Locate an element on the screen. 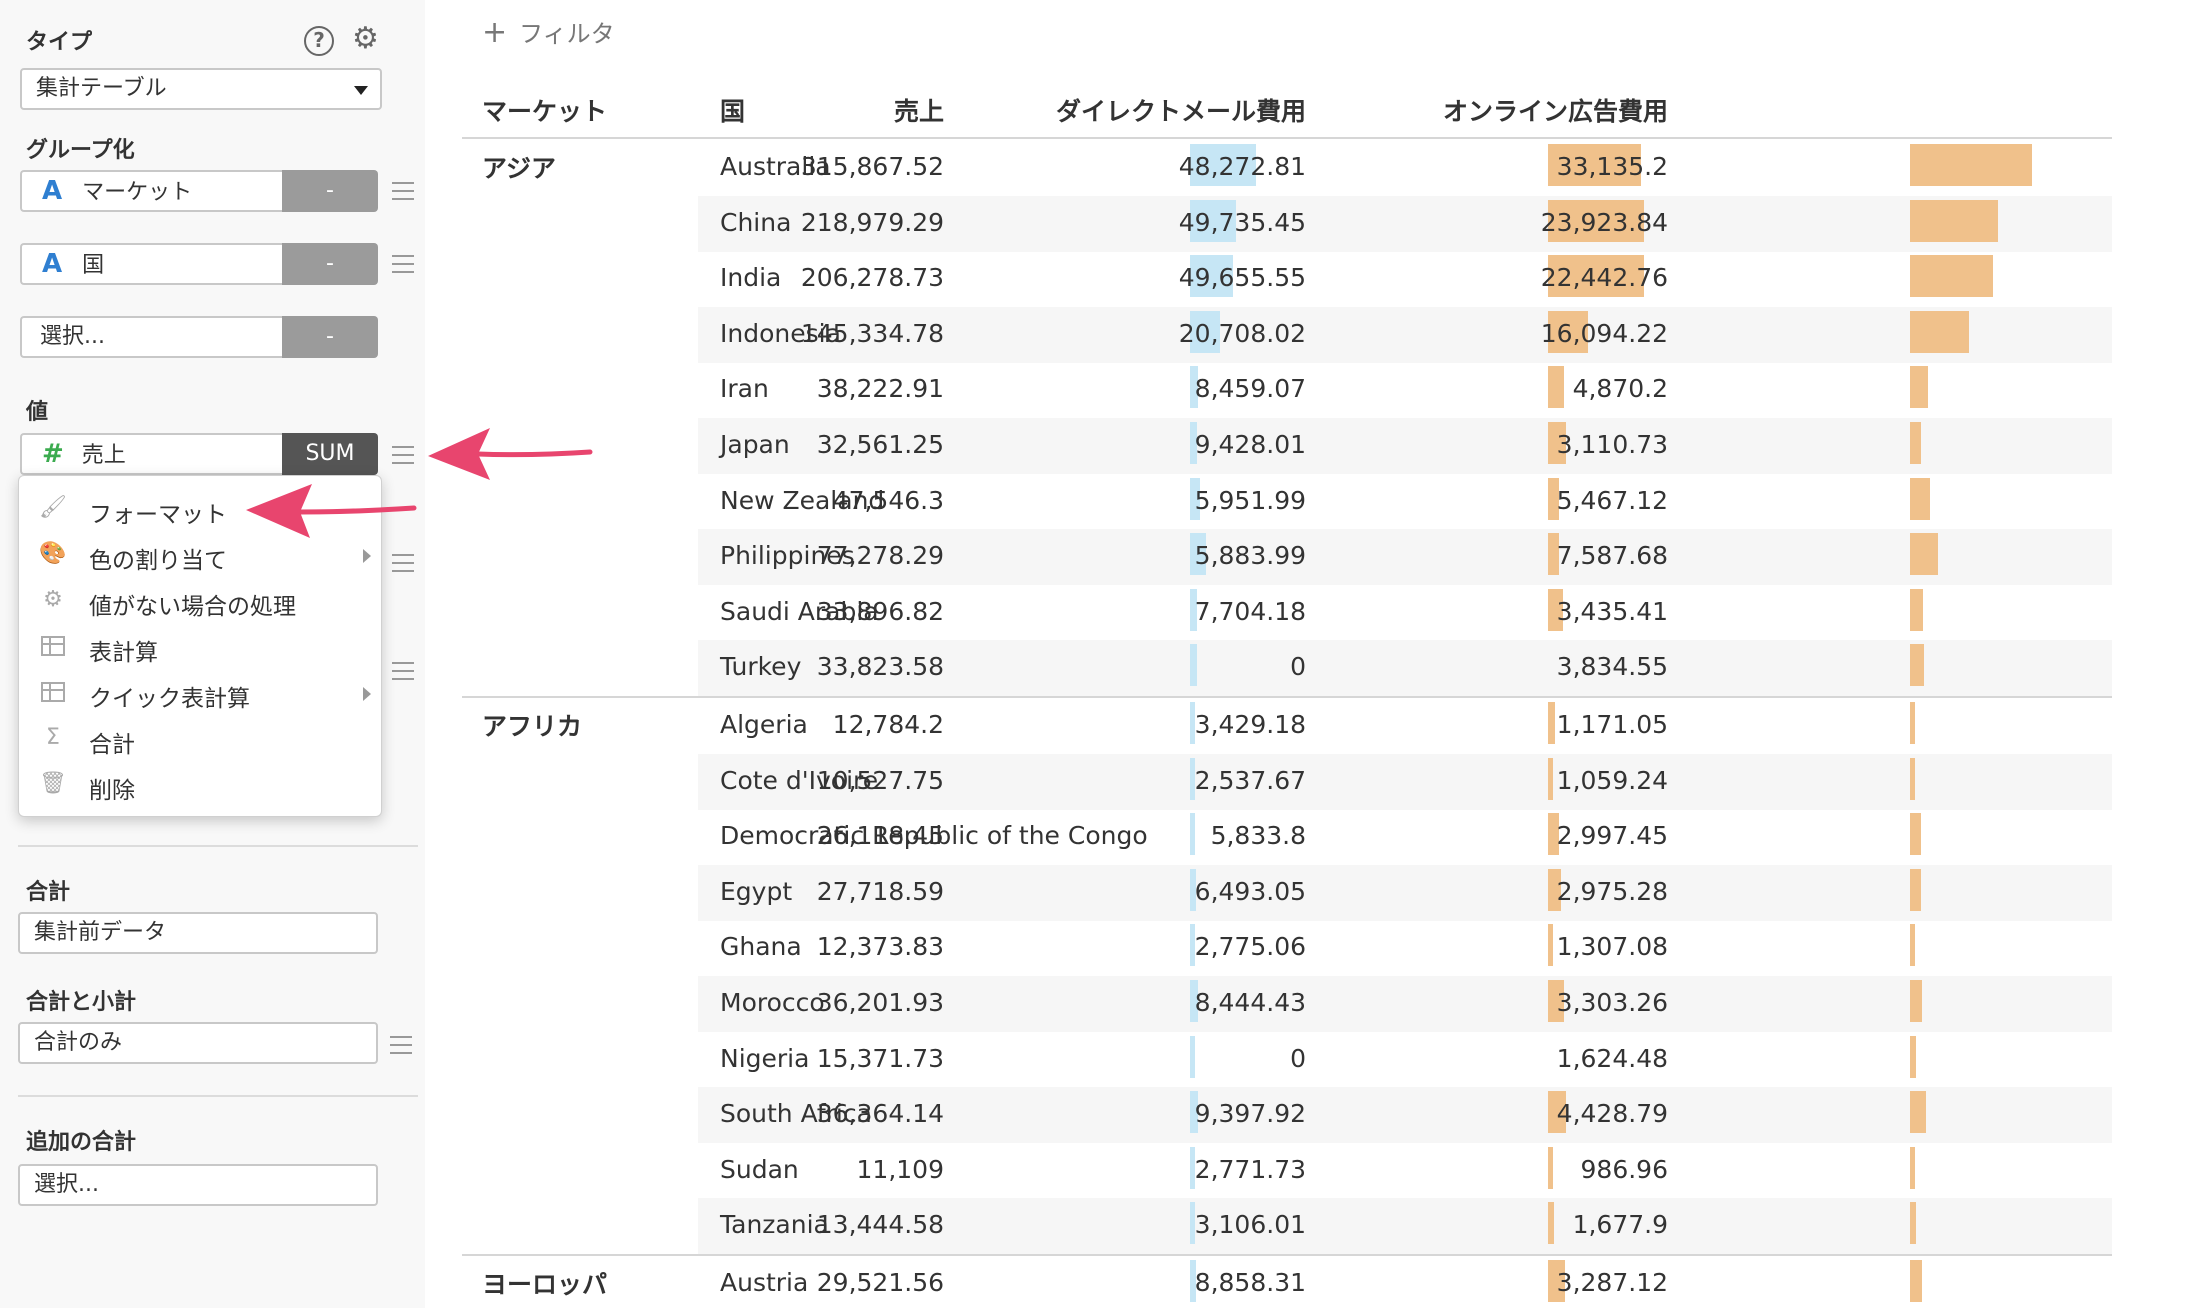  online-cost-cell: 1,059.24 is located at coordinates (1612, 780).